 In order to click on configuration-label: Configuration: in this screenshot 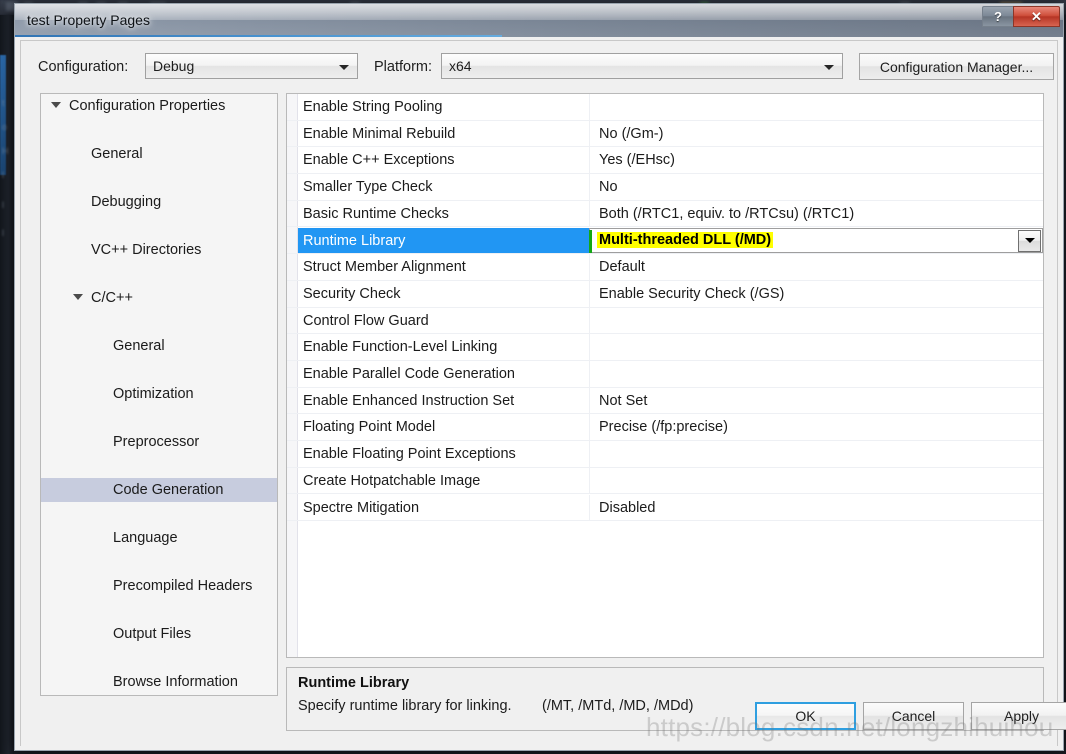, I will do `click(83, 67)`.